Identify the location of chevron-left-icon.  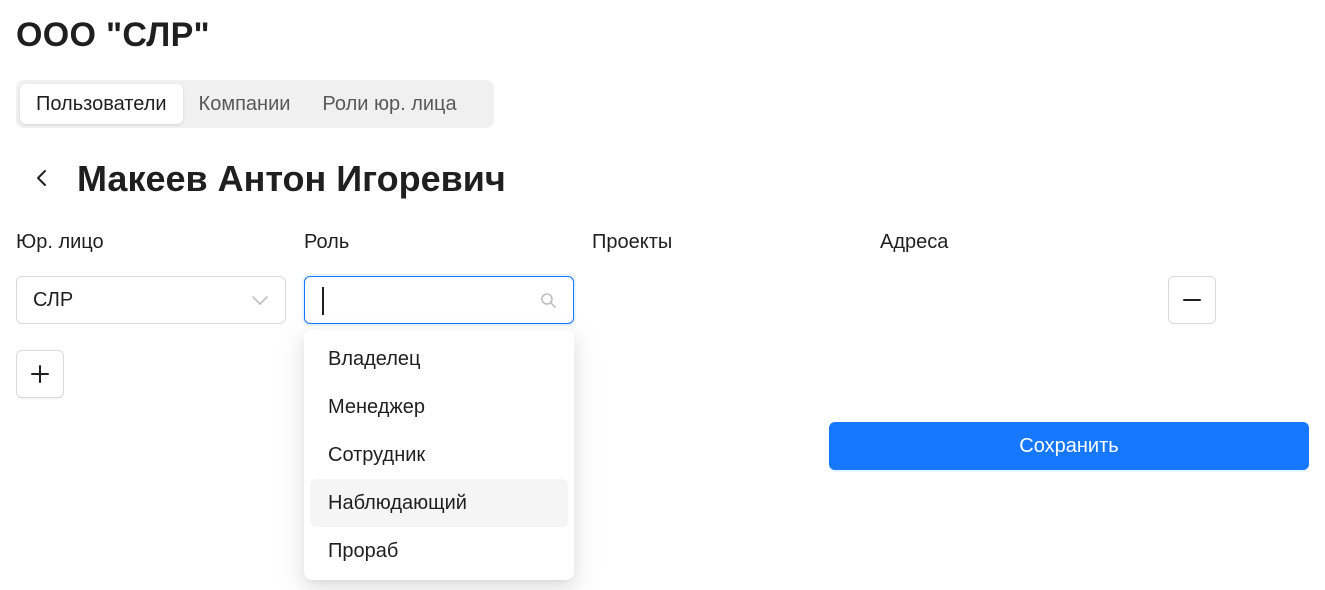
(41, 178).